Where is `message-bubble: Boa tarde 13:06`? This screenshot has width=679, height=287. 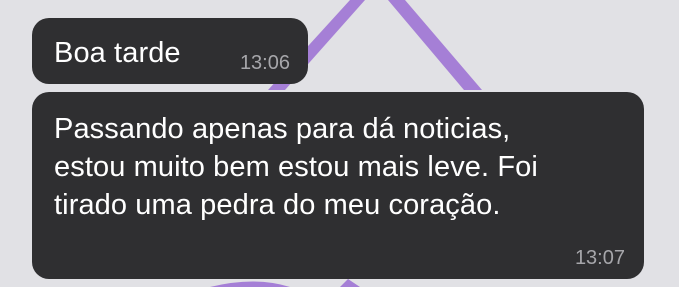
message-bubble: Boa tarde 13:06 is located at coordinates (170, 51).